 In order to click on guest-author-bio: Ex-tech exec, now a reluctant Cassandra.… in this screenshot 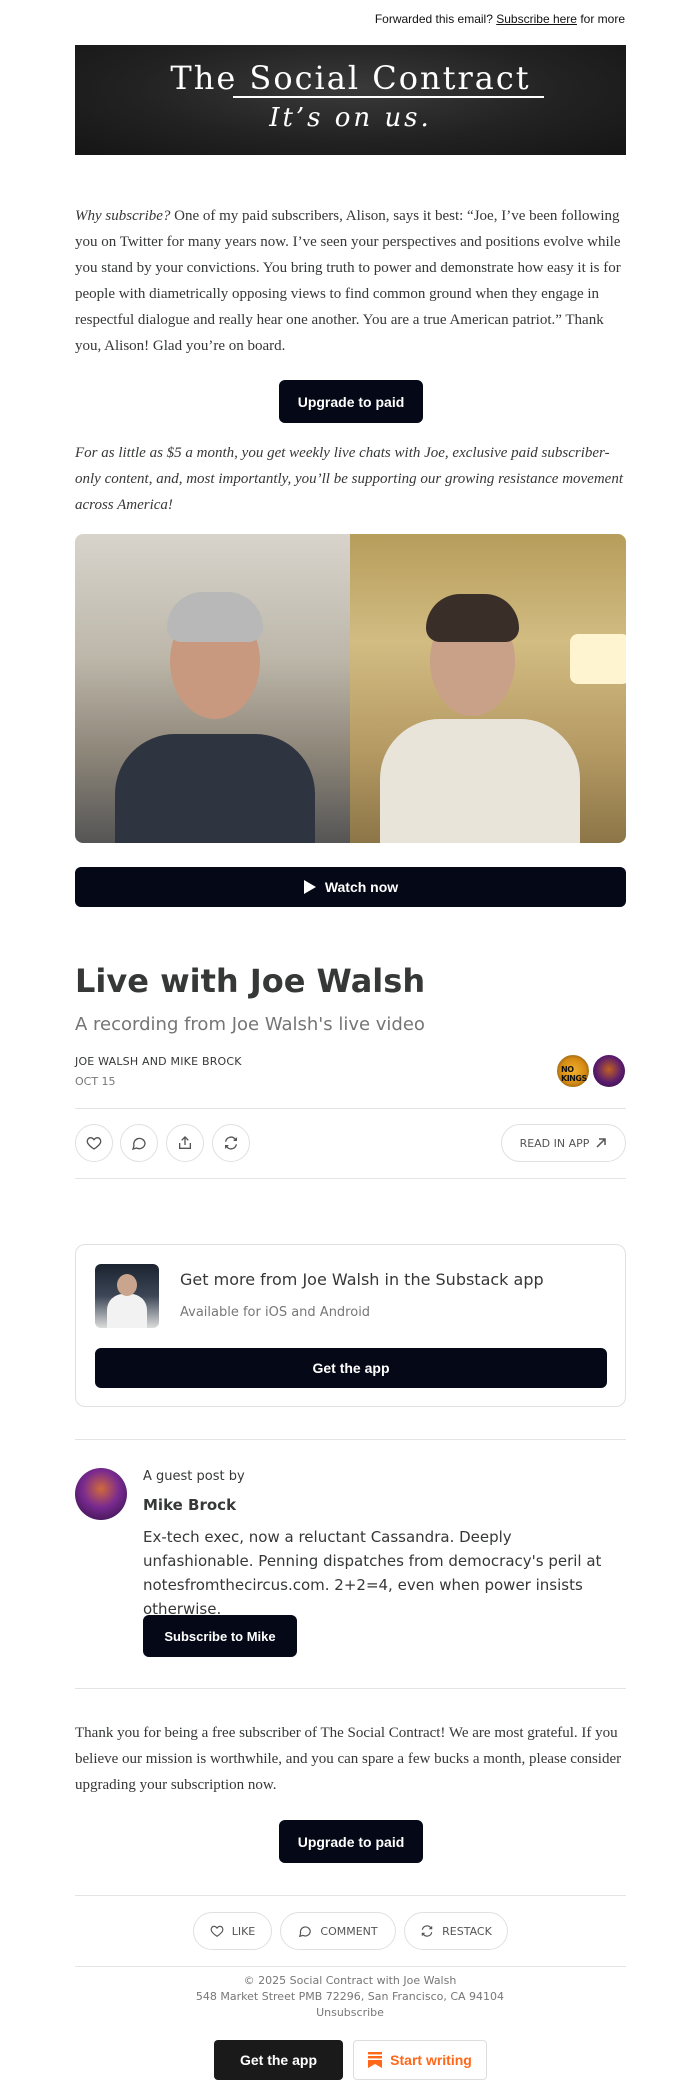, I will do `click(372, 1573)`.